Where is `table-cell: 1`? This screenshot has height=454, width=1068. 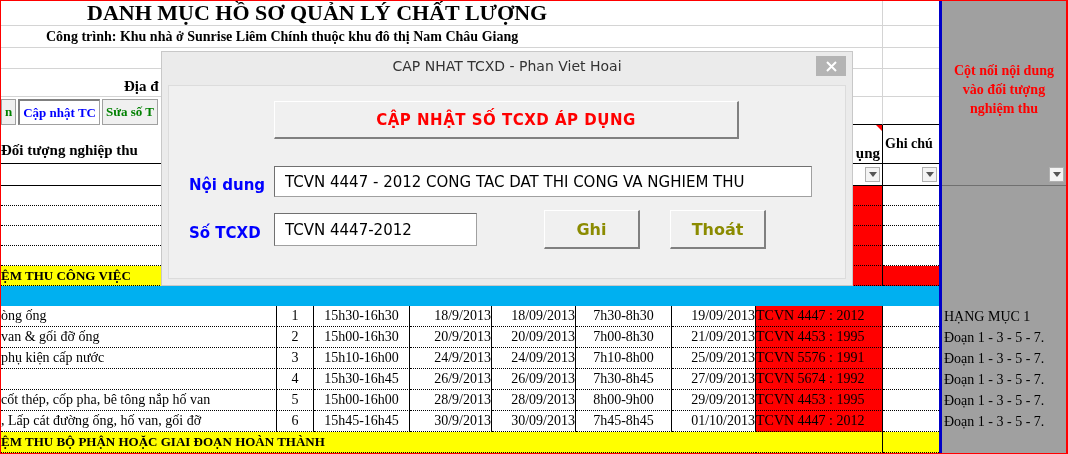 table-cell: 1 is located at coordinates (295, 316).